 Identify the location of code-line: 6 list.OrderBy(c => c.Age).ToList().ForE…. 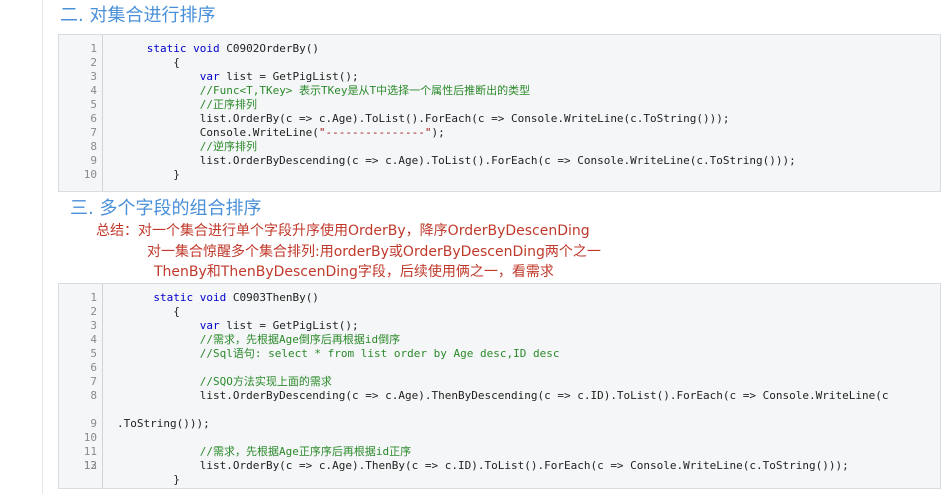
(499, 119).